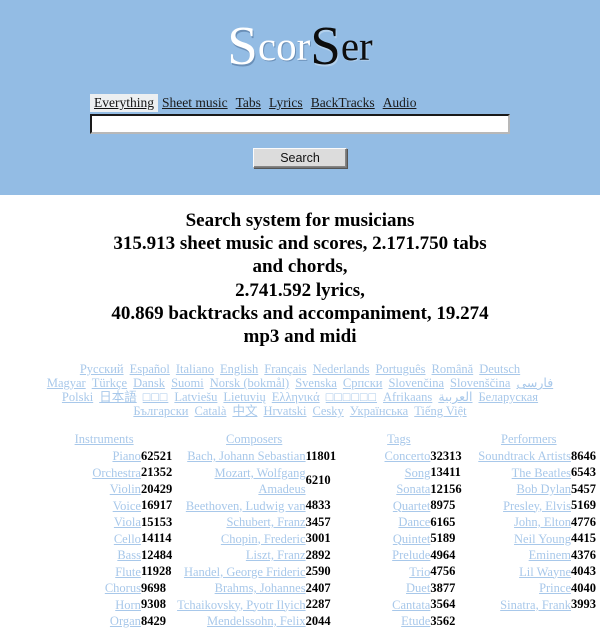 This screenshot has height=630, width=600. I want to click on table-row: Concerto 32313, so click(399, 456).